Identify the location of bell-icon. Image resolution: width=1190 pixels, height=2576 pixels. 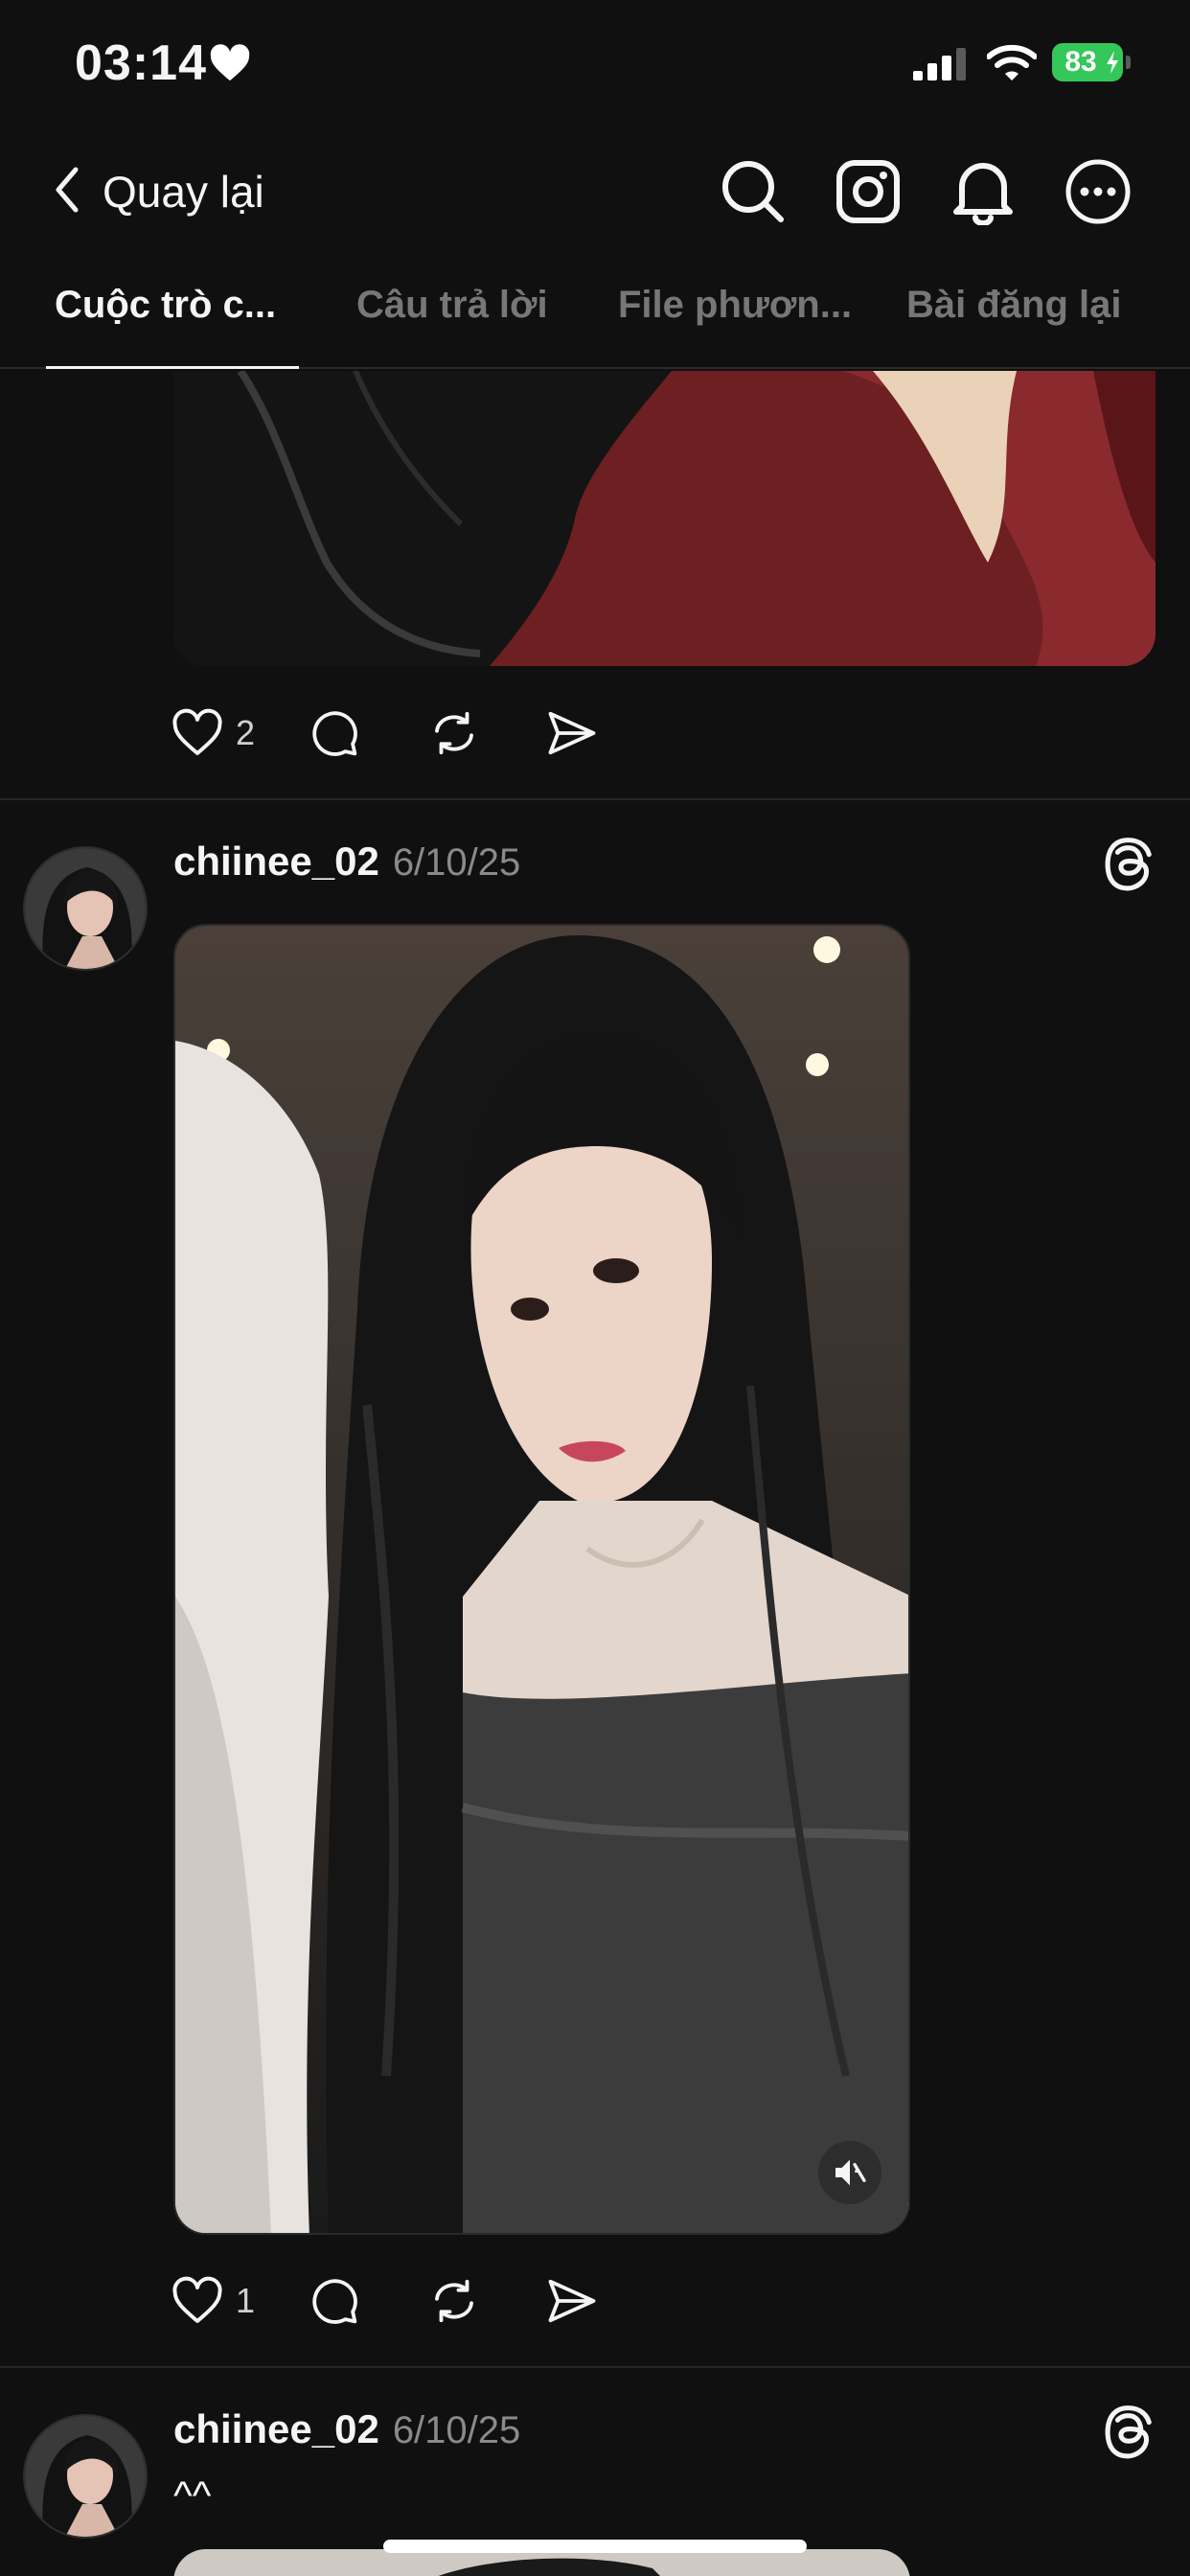
(983, 191).